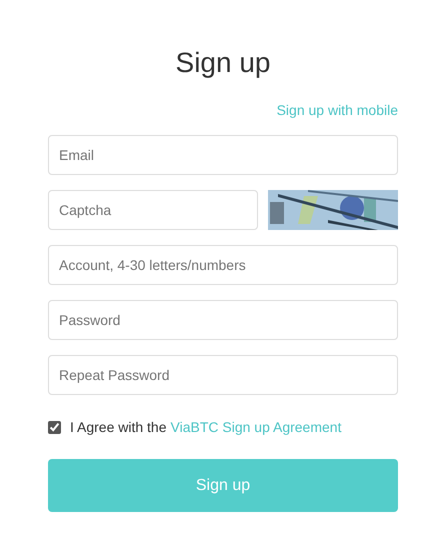  Describe the element at coordinates (153, 210) in the screenshot. I see `captcha-field: Captcha` at that location.